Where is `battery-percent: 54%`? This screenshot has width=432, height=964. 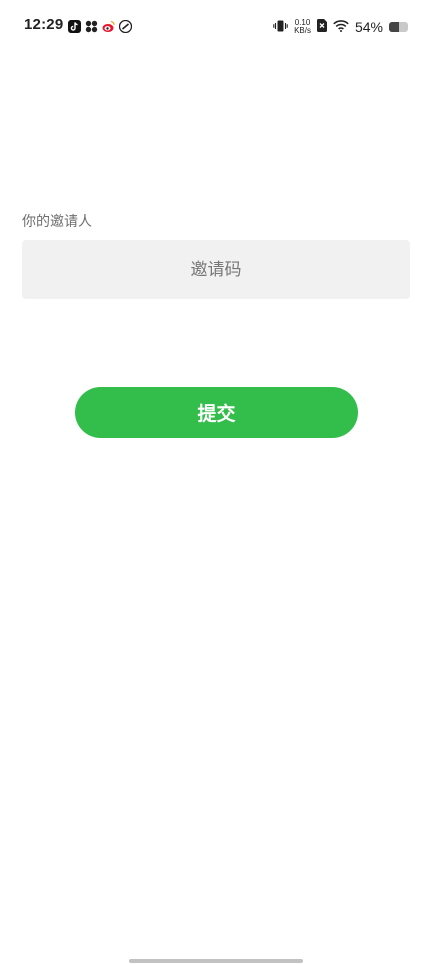
battery-percent: 54% is located at coordinates (368, 26).